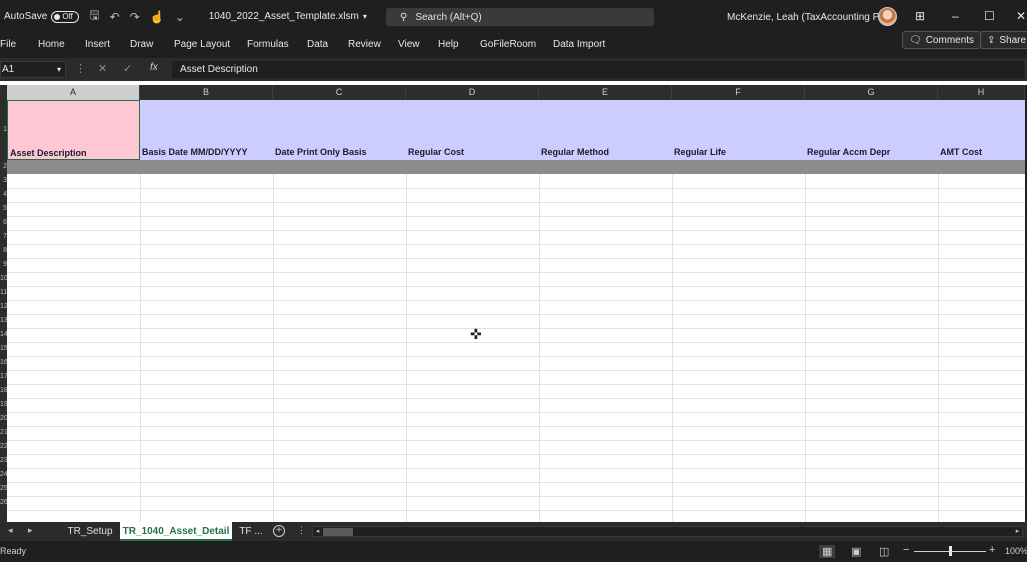  Describe the element at coordinates (992, 550) in the screenshot. I see `zoom-in-icon: +` at that location.